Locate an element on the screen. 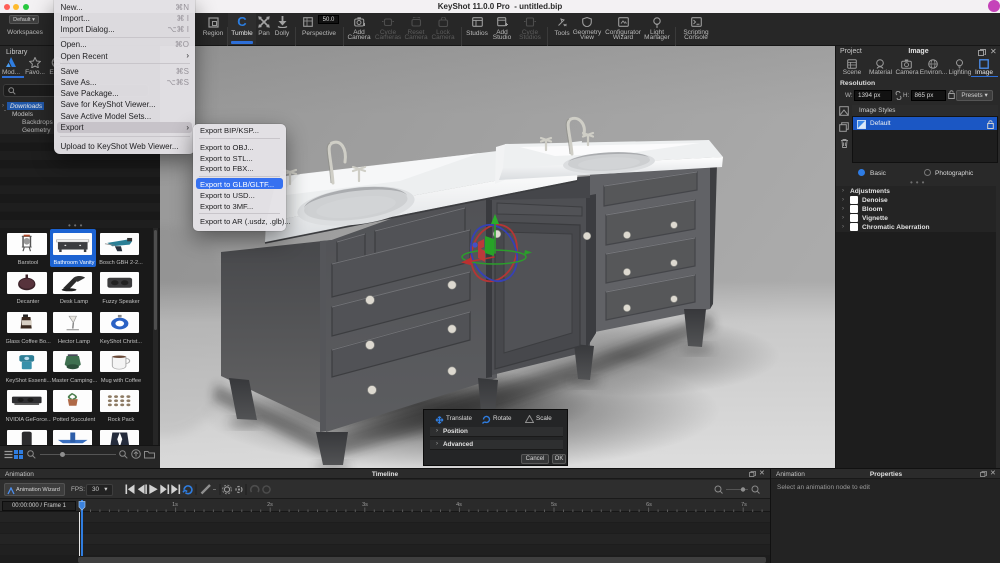  svg-text: 6s is located at coordinates (649, 505).